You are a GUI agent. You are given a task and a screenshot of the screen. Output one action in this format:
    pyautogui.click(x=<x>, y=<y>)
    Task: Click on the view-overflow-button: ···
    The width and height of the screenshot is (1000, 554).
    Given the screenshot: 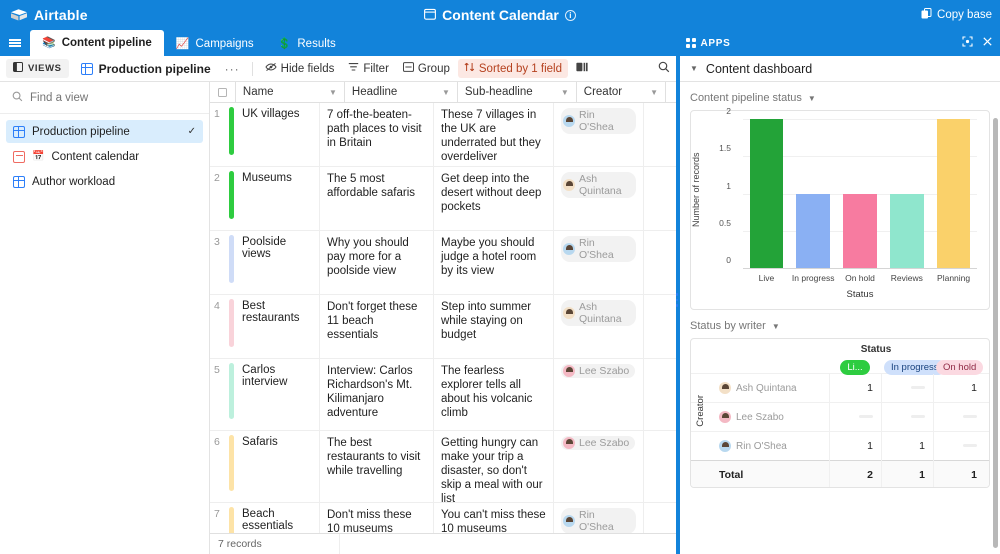 What is the action you would take?
    pyautogui.click(x=232, y=69)
    